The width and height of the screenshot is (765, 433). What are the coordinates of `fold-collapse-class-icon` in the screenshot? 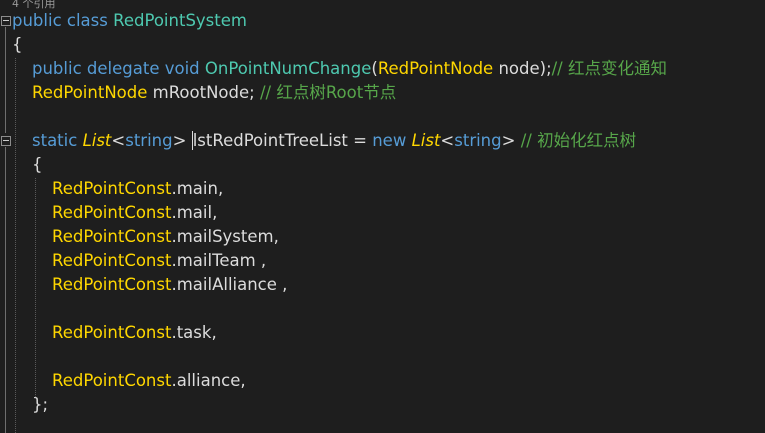 It's located at (6, 21).